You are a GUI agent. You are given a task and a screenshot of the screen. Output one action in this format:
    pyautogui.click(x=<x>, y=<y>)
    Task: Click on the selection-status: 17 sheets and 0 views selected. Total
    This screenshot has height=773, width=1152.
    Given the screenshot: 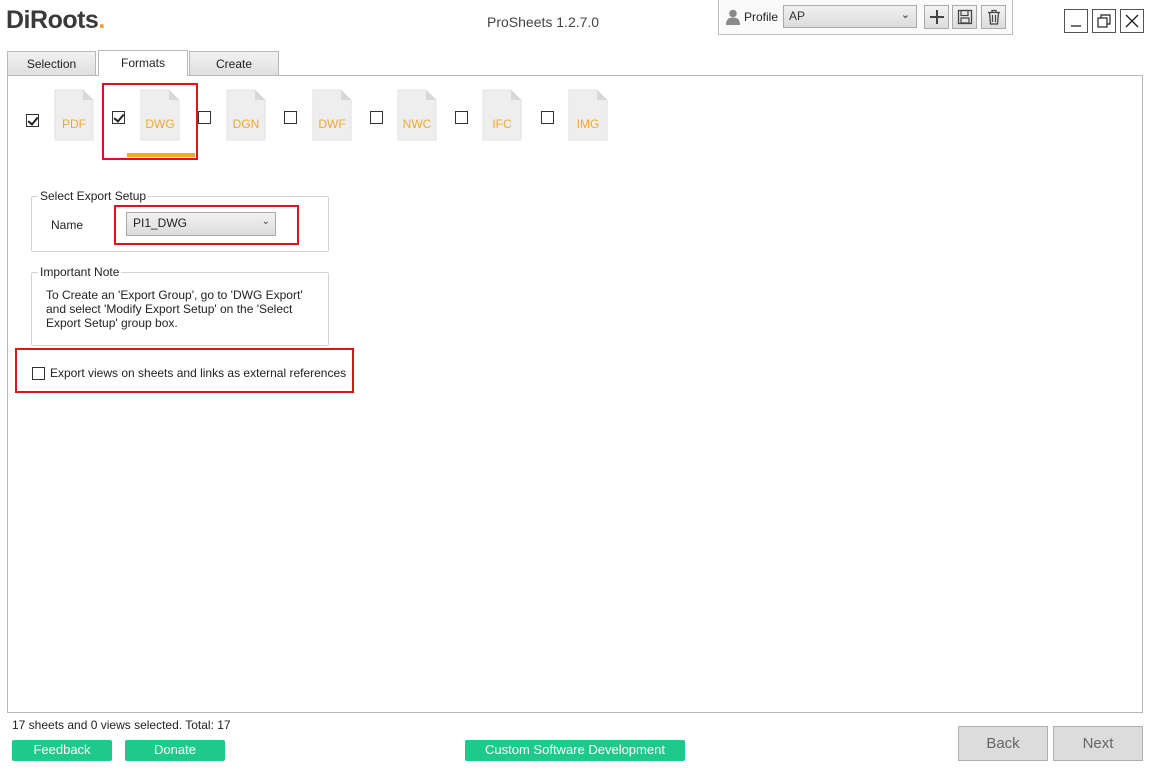 What is the action you would take?
    pyautogui.click(x=121, y=725)
    